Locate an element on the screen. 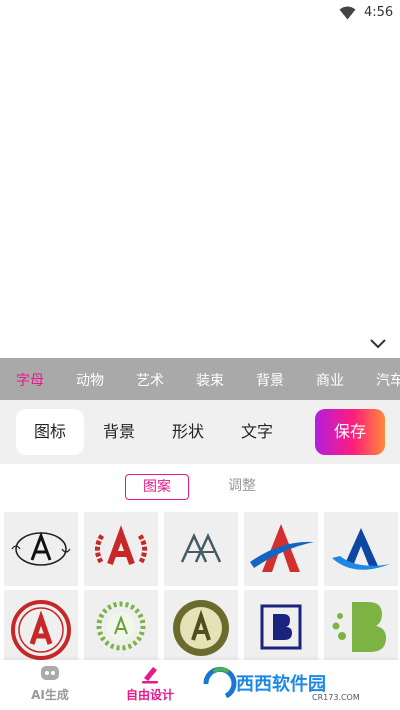 The height and width of the screenshot is (710, 400). save-button: 保存 is located at coordinates (350, 432).